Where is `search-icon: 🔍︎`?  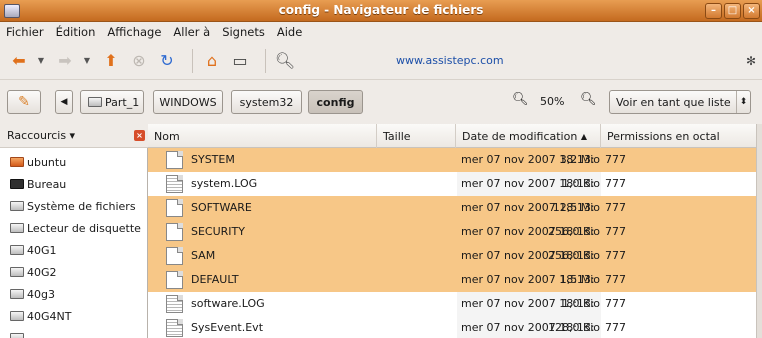 search-icon: 🔍︎ is located at coordinates (285, 61).